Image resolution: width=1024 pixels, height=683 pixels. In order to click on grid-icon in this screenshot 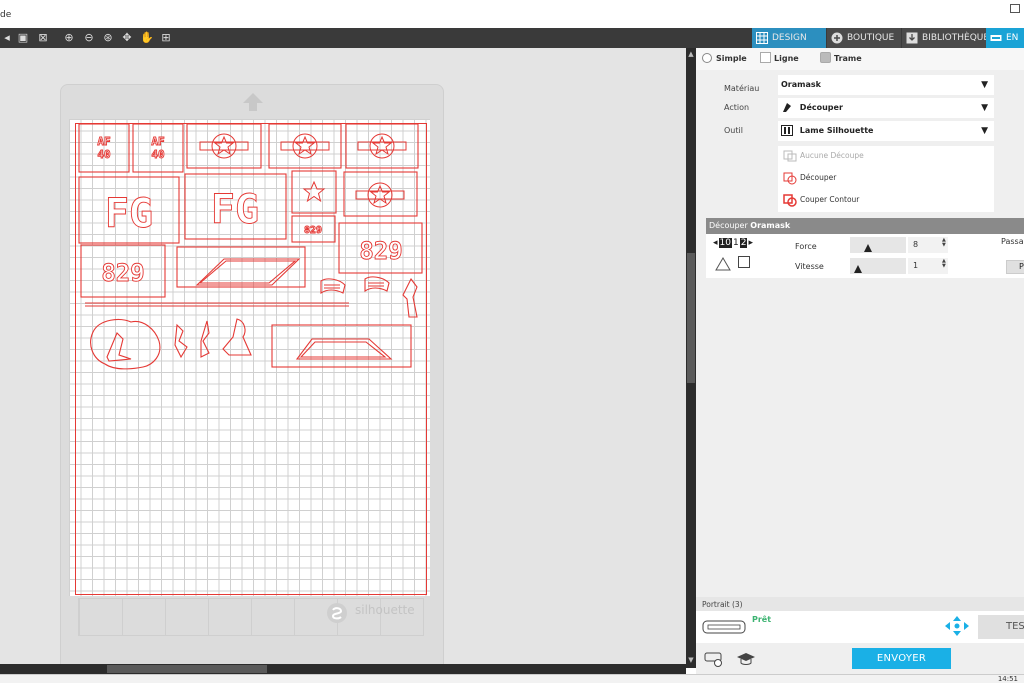, I will do `click(762, 38)`.